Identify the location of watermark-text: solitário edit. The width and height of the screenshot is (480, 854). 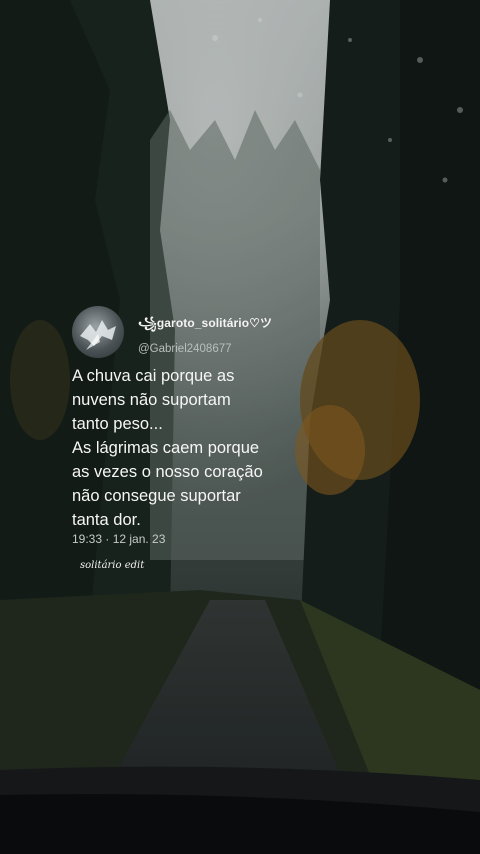
(112, 565).